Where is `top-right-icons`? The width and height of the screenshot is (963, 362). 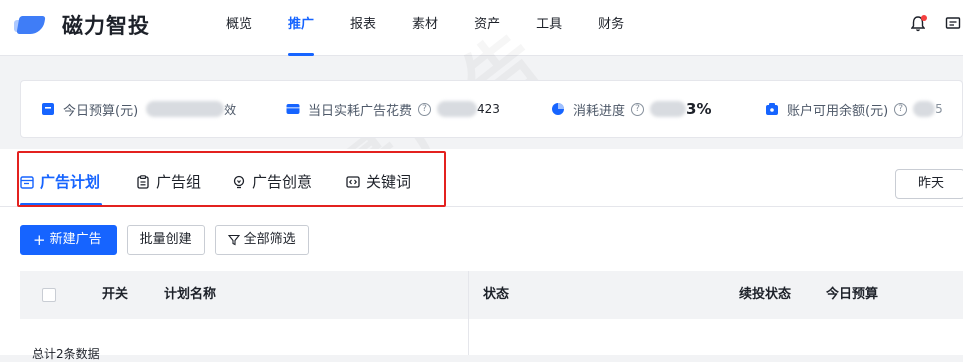 top-right-icons is located at coordinates (937, 24).